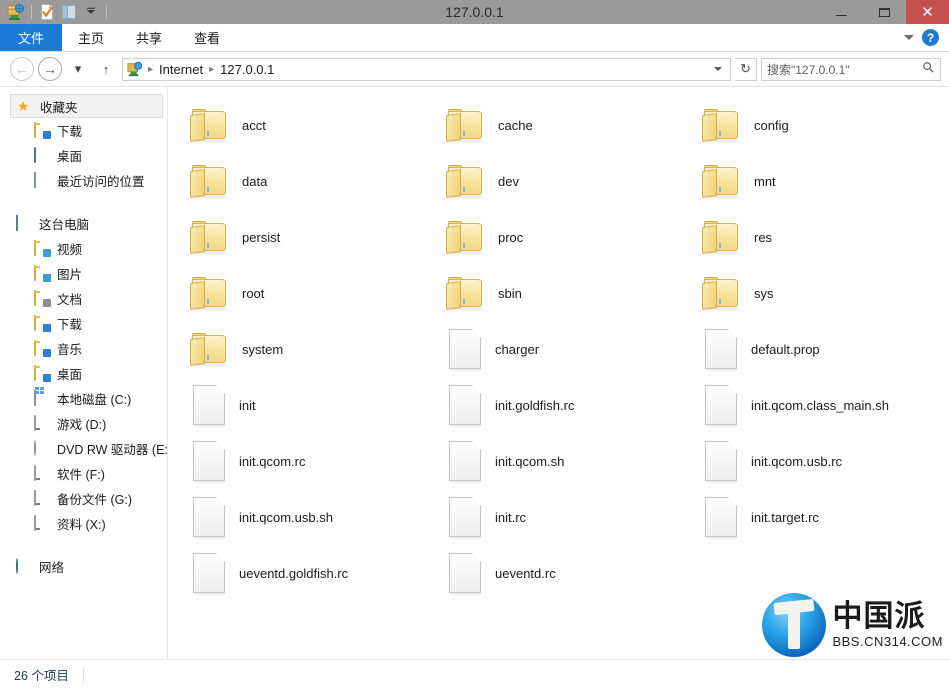 The width and height of the screenshot is (949, 689). Describe the element at coordinates (42, 323) in the screenshot. I see `downloads-folder-icon` at that location.